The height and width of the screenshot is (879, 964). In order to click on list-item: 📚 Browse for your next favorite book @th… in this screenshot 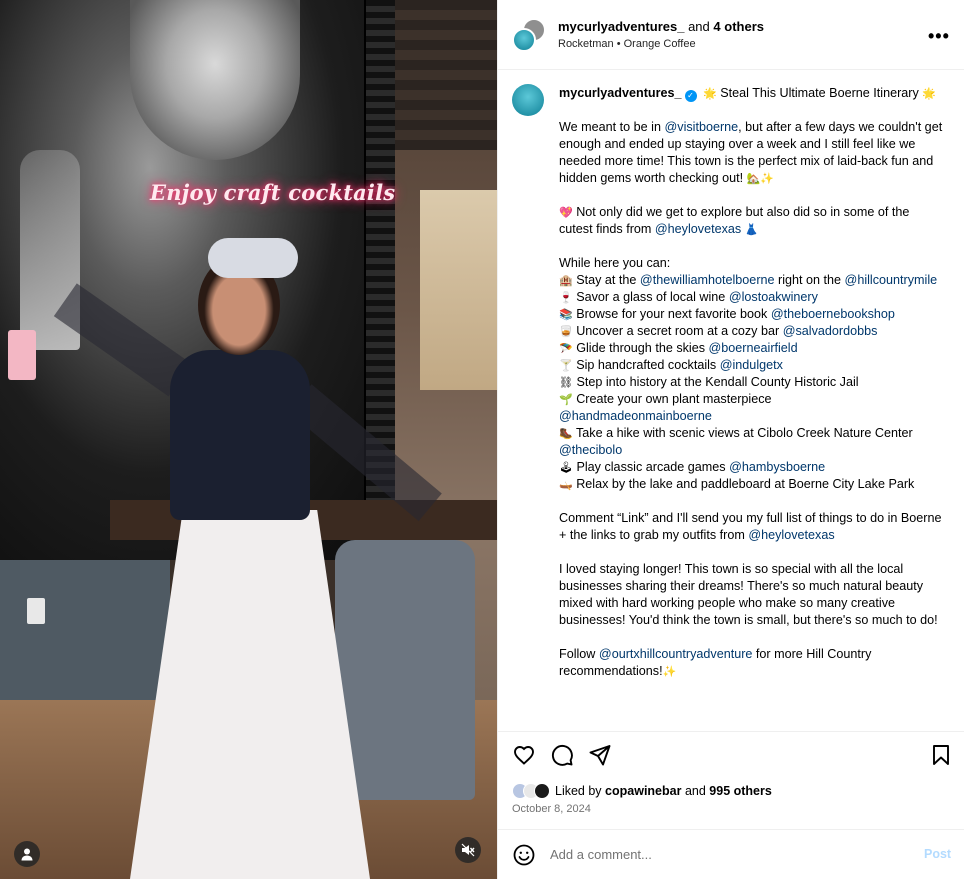, I will do `click(751, 314)`.